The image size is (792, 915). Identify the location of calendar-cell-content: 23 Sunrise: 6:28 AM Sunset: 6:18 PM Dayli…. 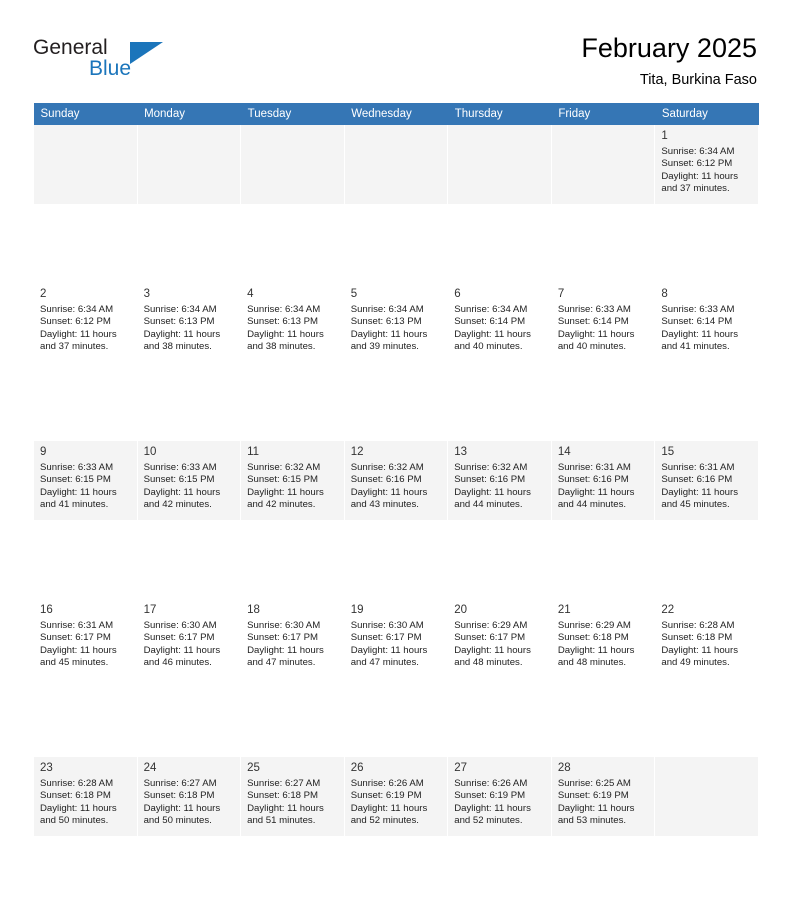
(85, 796).